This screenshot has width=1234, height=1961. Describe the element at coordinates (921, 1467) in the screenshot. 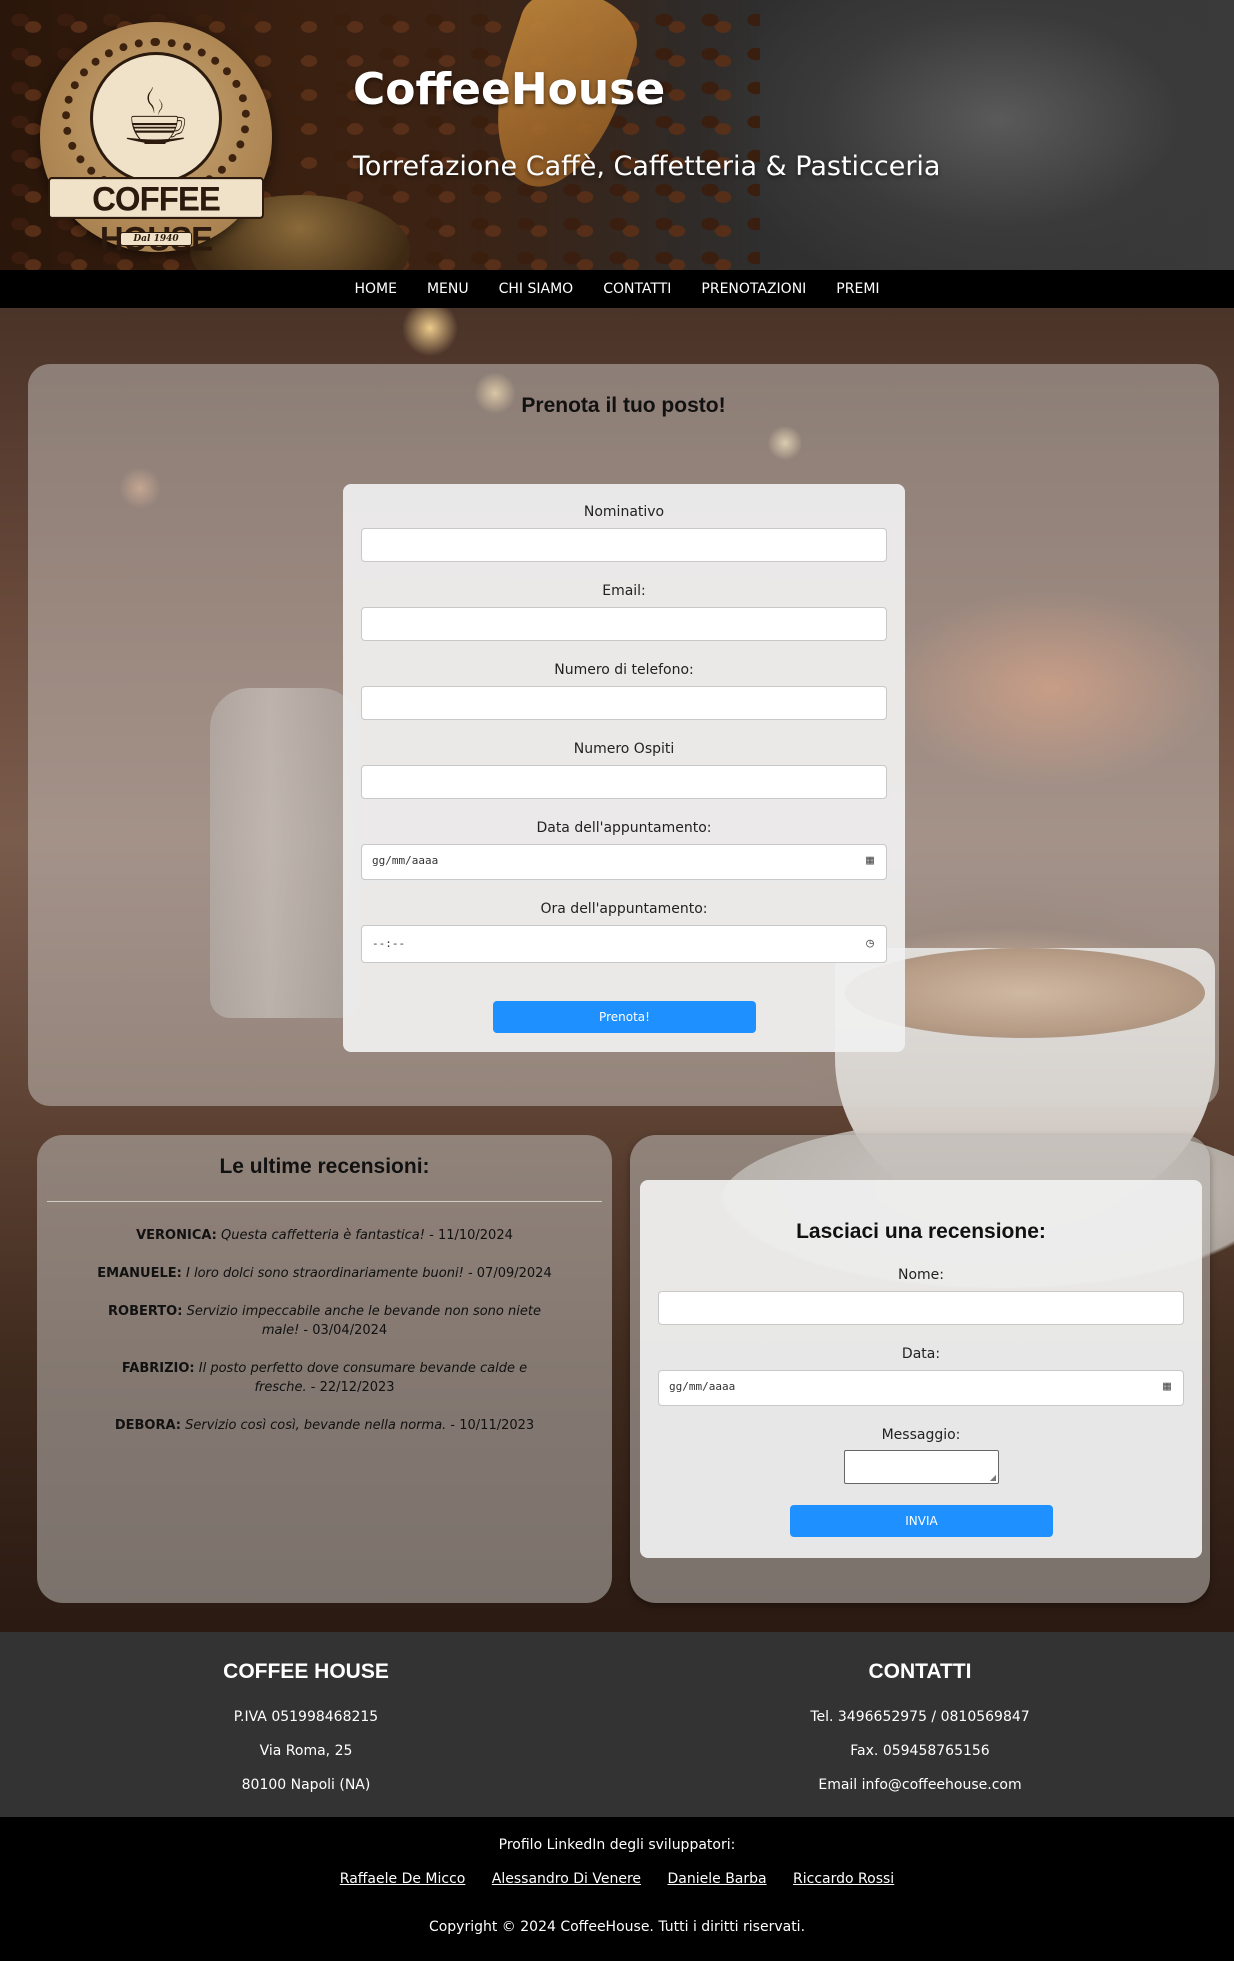

I see `message-textarea: ◢` at that location.